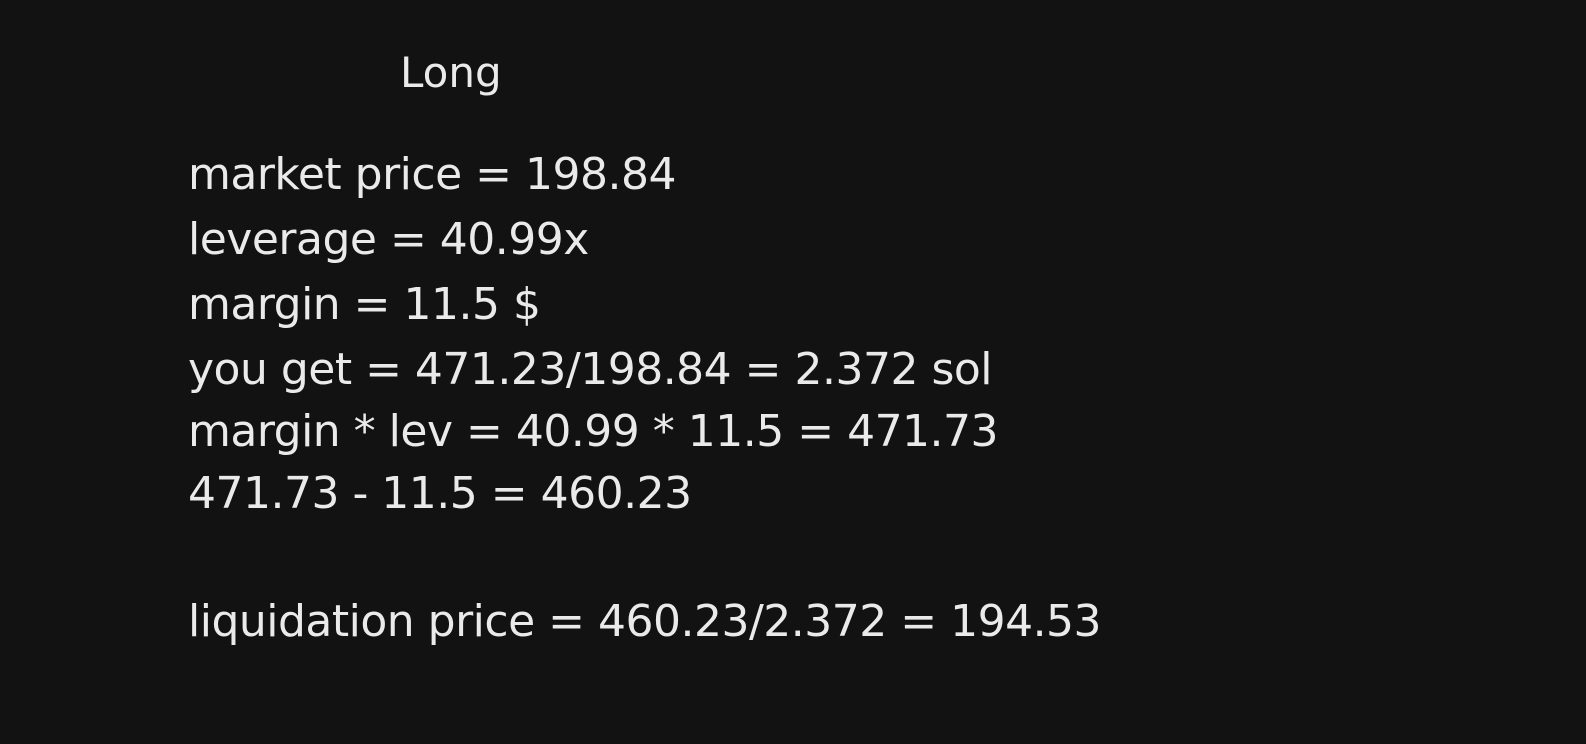  Describe the element at coordinates (593, 431) in the screenshot. I see `margin-times-lev-line: margin * lev = 40.99 * 11.5 = 471.73` at that location.